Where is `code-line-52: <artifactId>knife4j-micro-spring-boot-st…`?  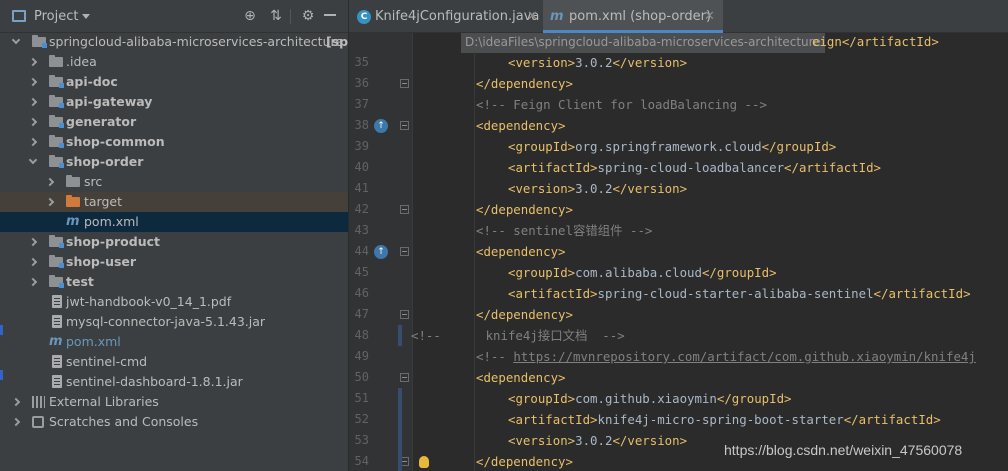
code-line-52: <artifactId>knife4j-micro-spring-boot-st… is located at coordinates (724, 419).